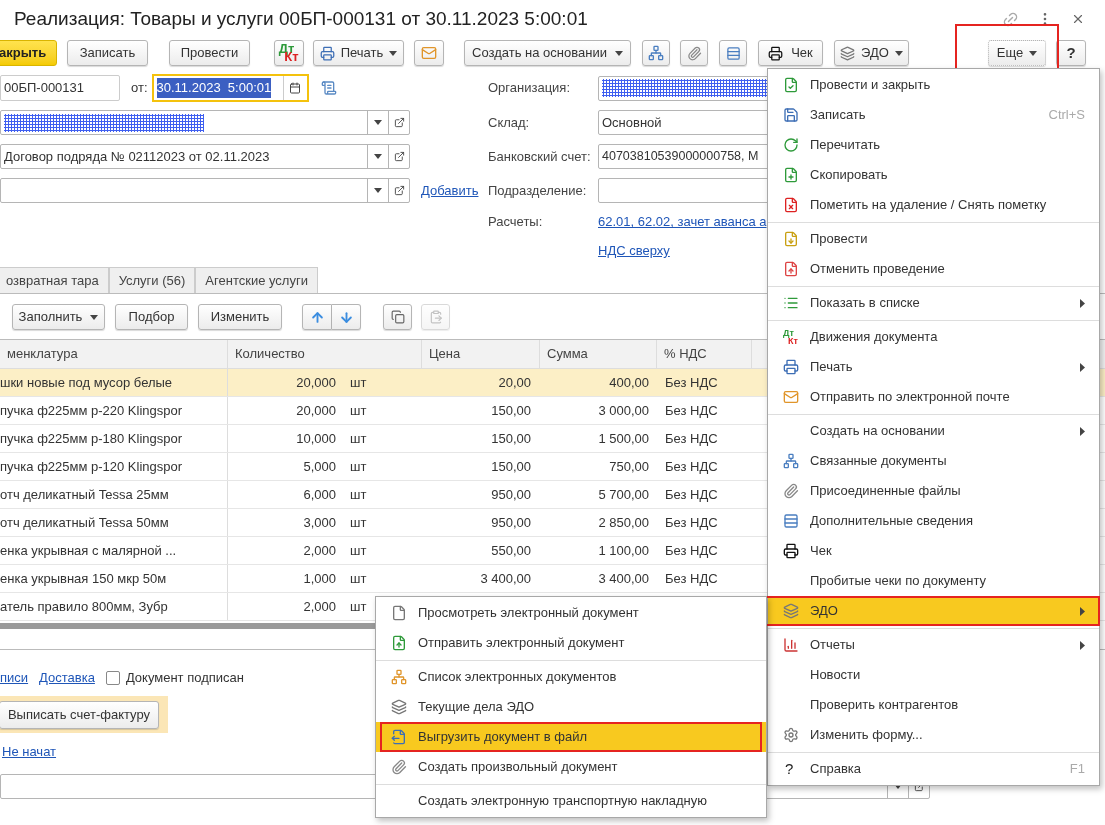 This screenshot has height=825, width=1105. I want to click on field-label: Организация:, so click(530, 88).